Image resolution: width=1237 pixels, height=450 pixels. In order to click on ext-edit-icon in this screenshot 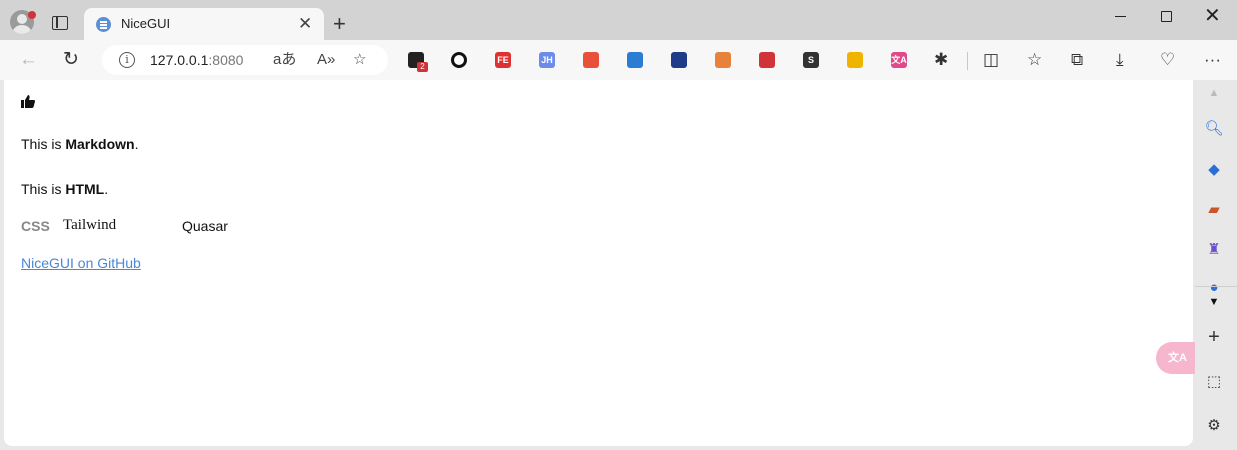, I will do `click(635, 60)`.